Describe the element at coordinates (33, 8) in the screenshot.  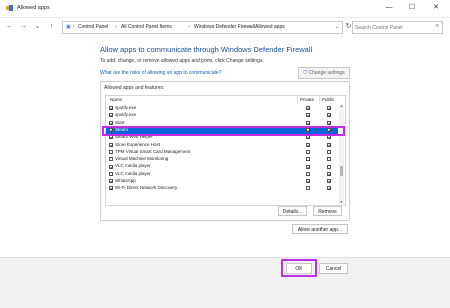
I see `window-title: Allowed apps` at that location.